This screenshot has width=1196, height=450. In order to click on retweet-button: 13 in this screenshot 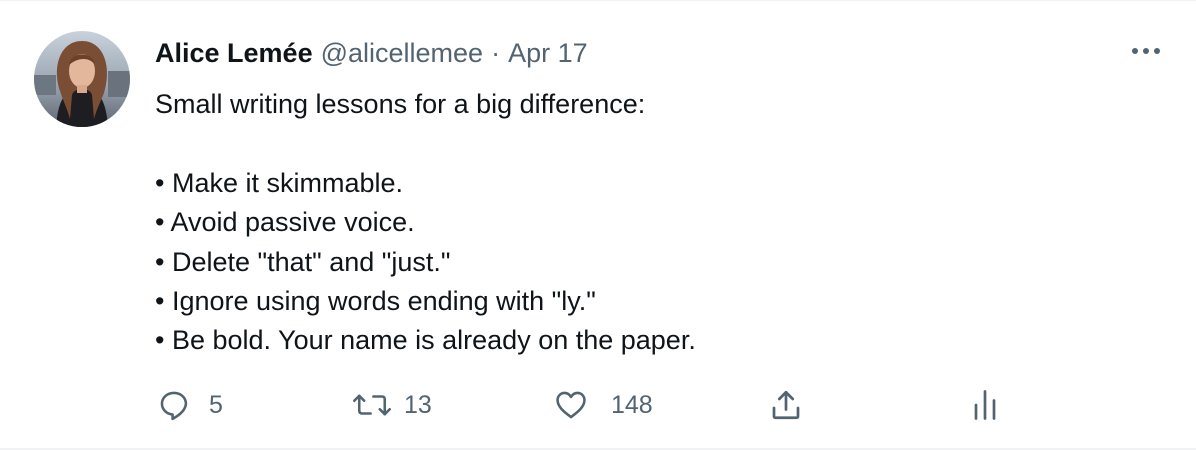, I will do `click(392, 405)`.